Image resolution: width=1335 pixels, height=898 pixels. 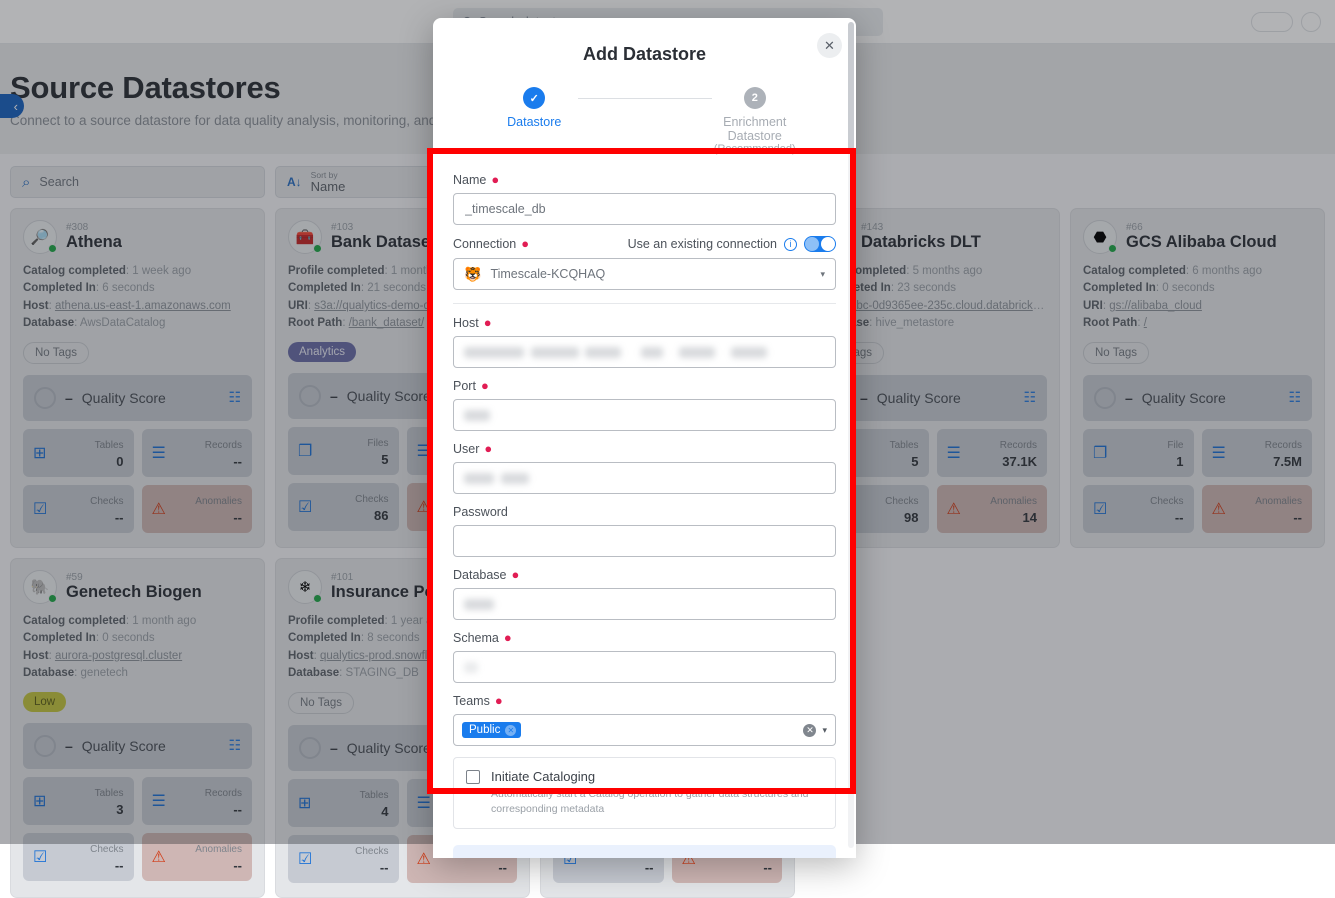 I want to click on connection-provider-icon: 🐯, so click(x=472, y=274).